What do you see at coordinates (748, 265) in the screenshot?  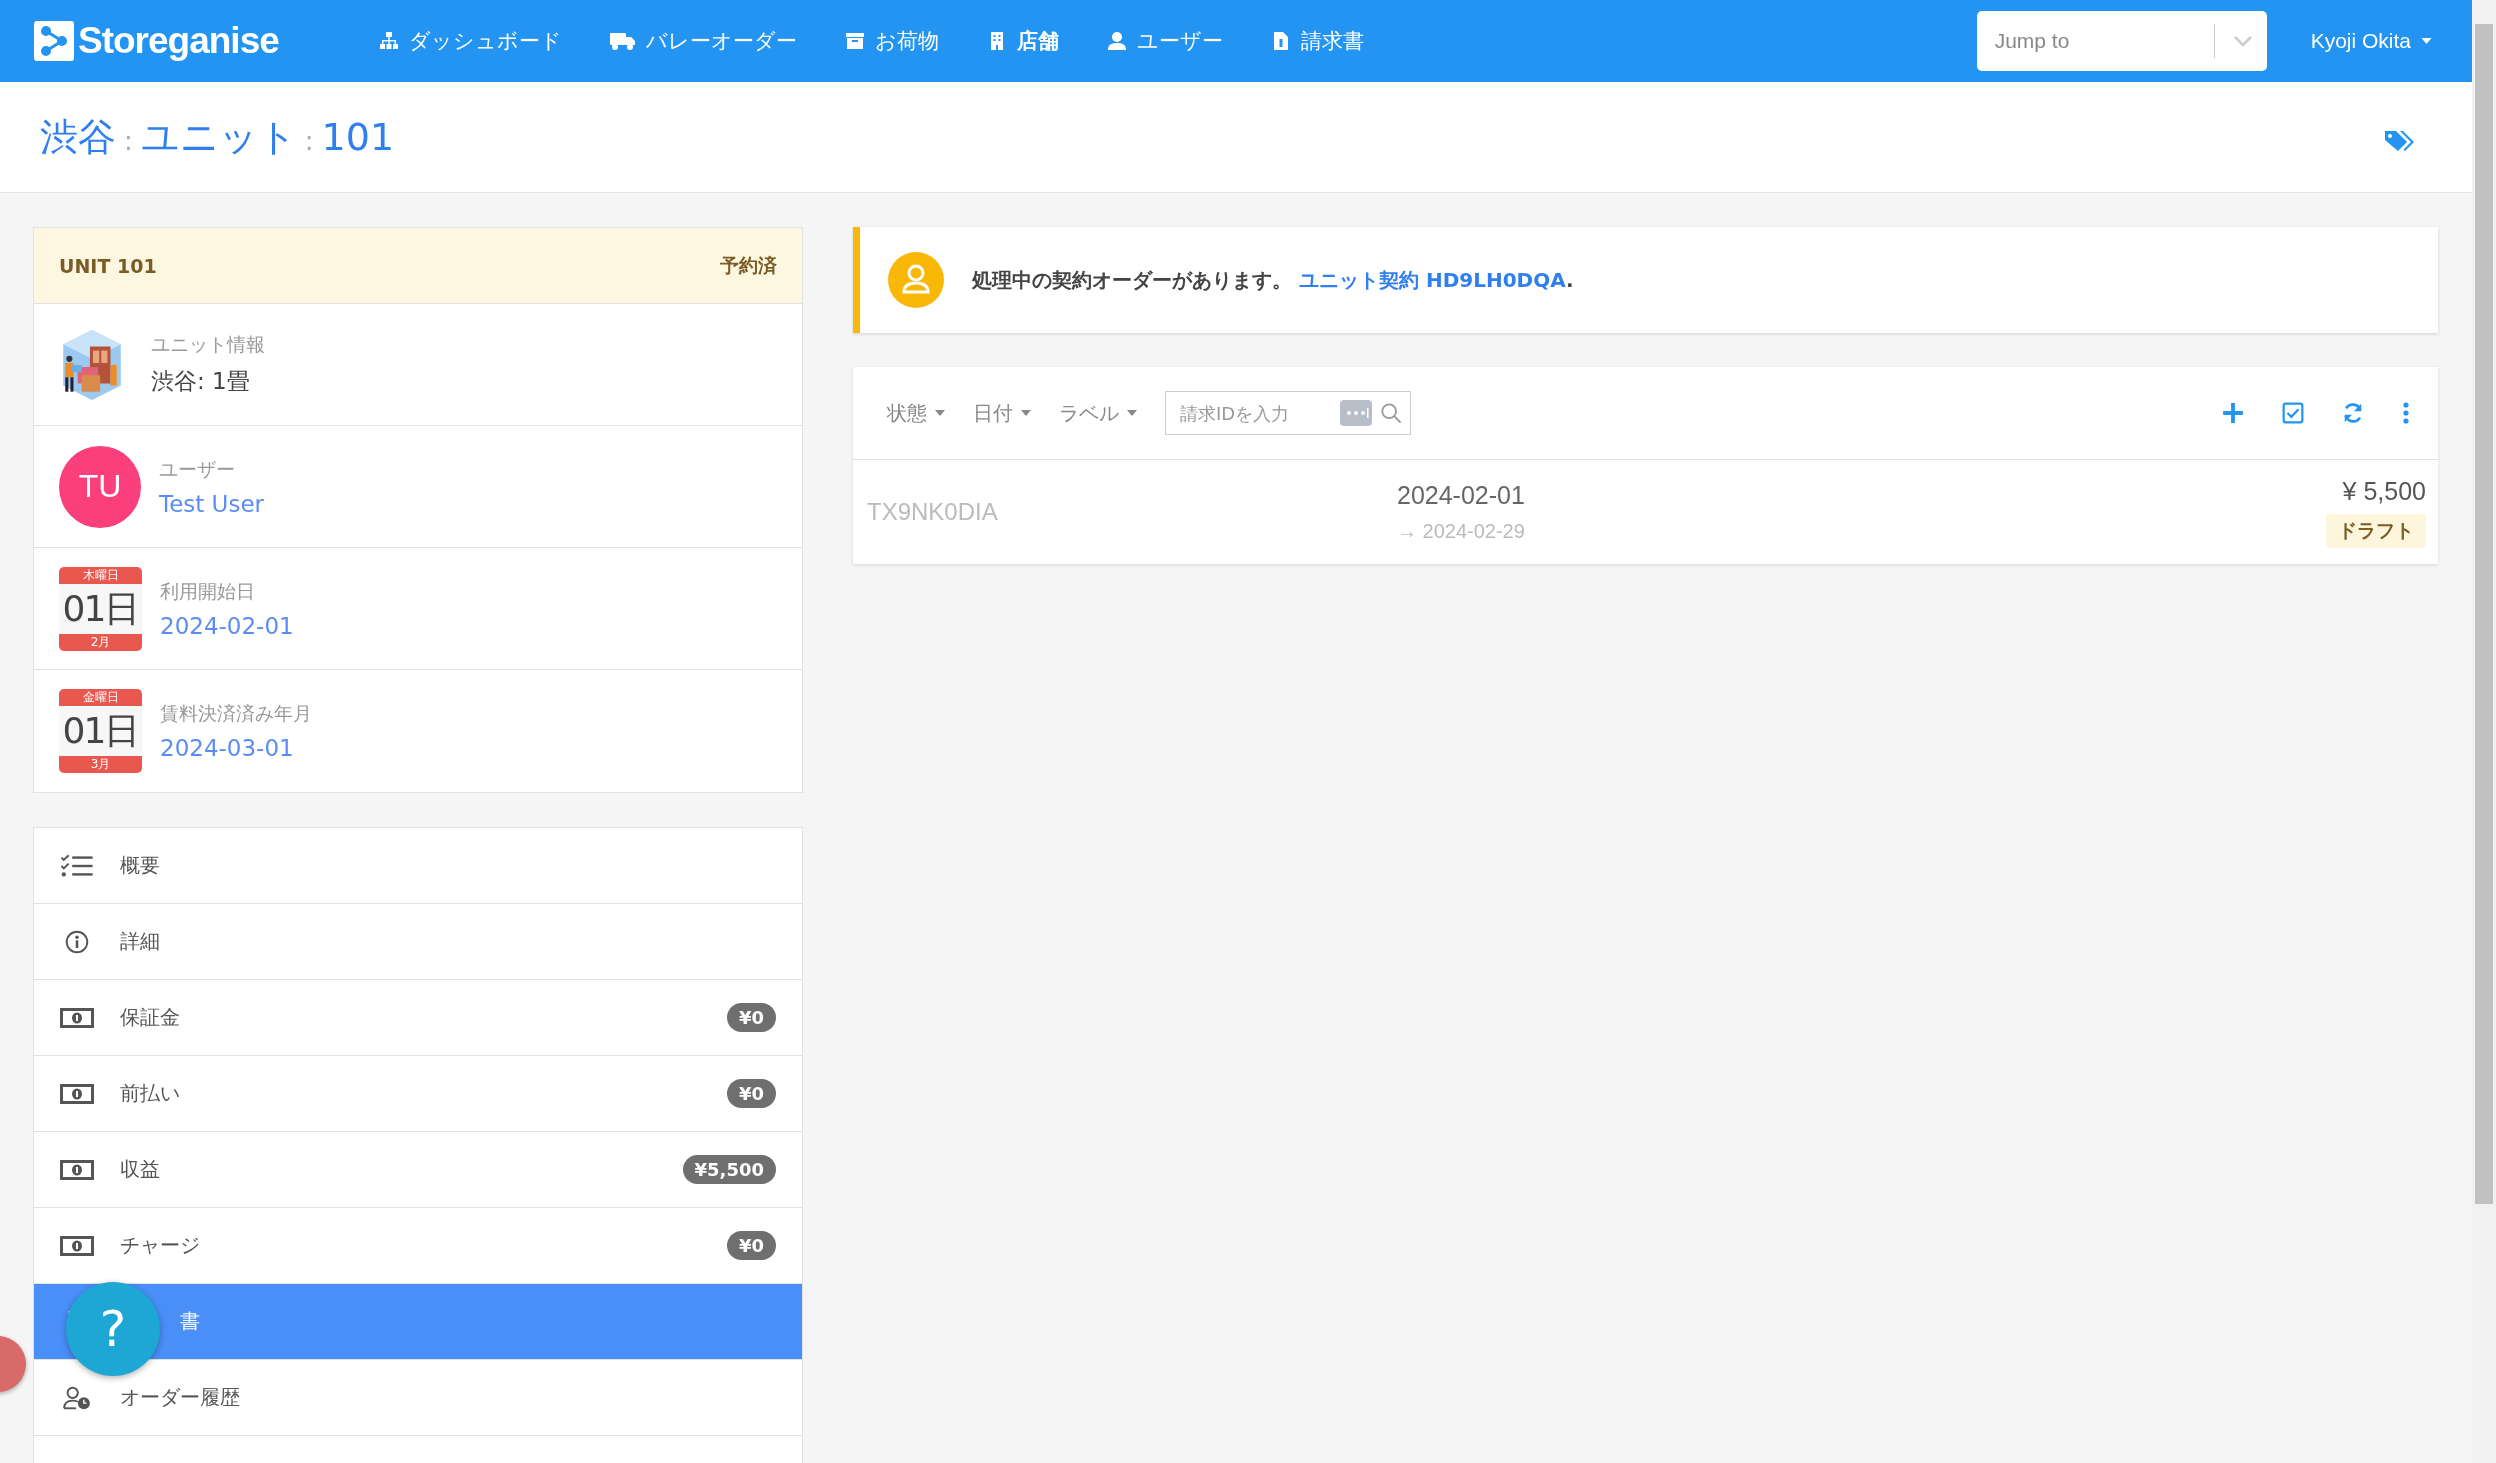 I see `unit-status: 予約済` at bounding box center [748, 265].